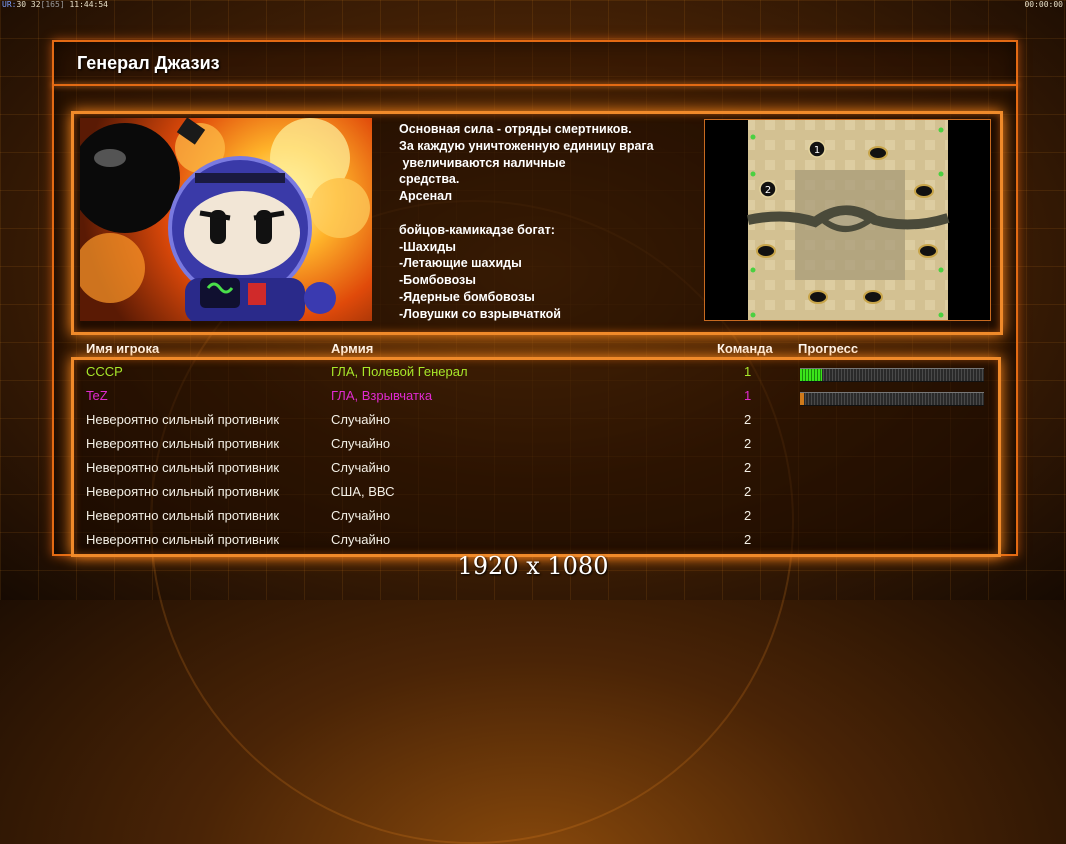 Image resolution: width=1066 pixels, height=844 pixels. What do you see at coordinates (97, 395) in the screenshot?
I see `player-name: TeZ` at bounding box center [97, 395].